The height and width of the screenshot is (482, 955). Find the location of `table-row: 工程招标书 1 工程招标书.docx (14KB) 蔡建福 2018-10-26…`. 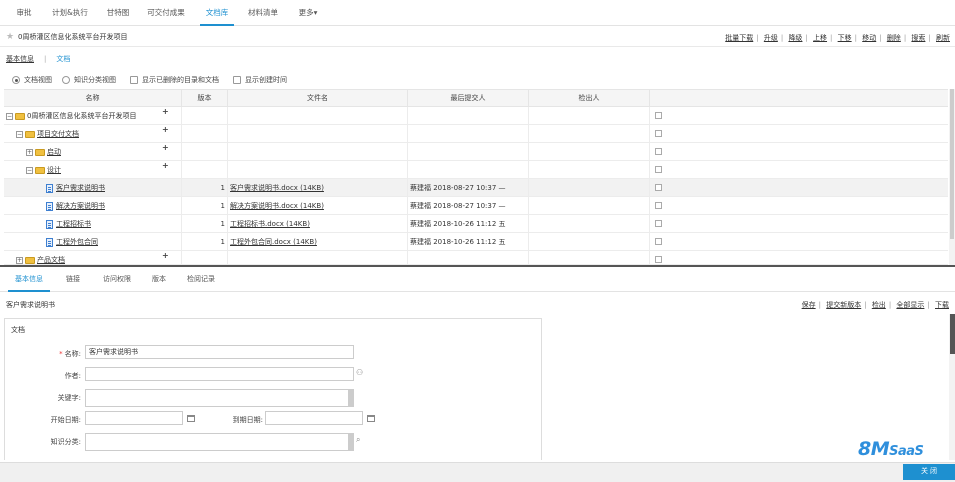

table-row: 工程招标书 1 工程招标书.docx (14KB) 蔡建福 2018-10-26… is located at coordinates (476, 224).